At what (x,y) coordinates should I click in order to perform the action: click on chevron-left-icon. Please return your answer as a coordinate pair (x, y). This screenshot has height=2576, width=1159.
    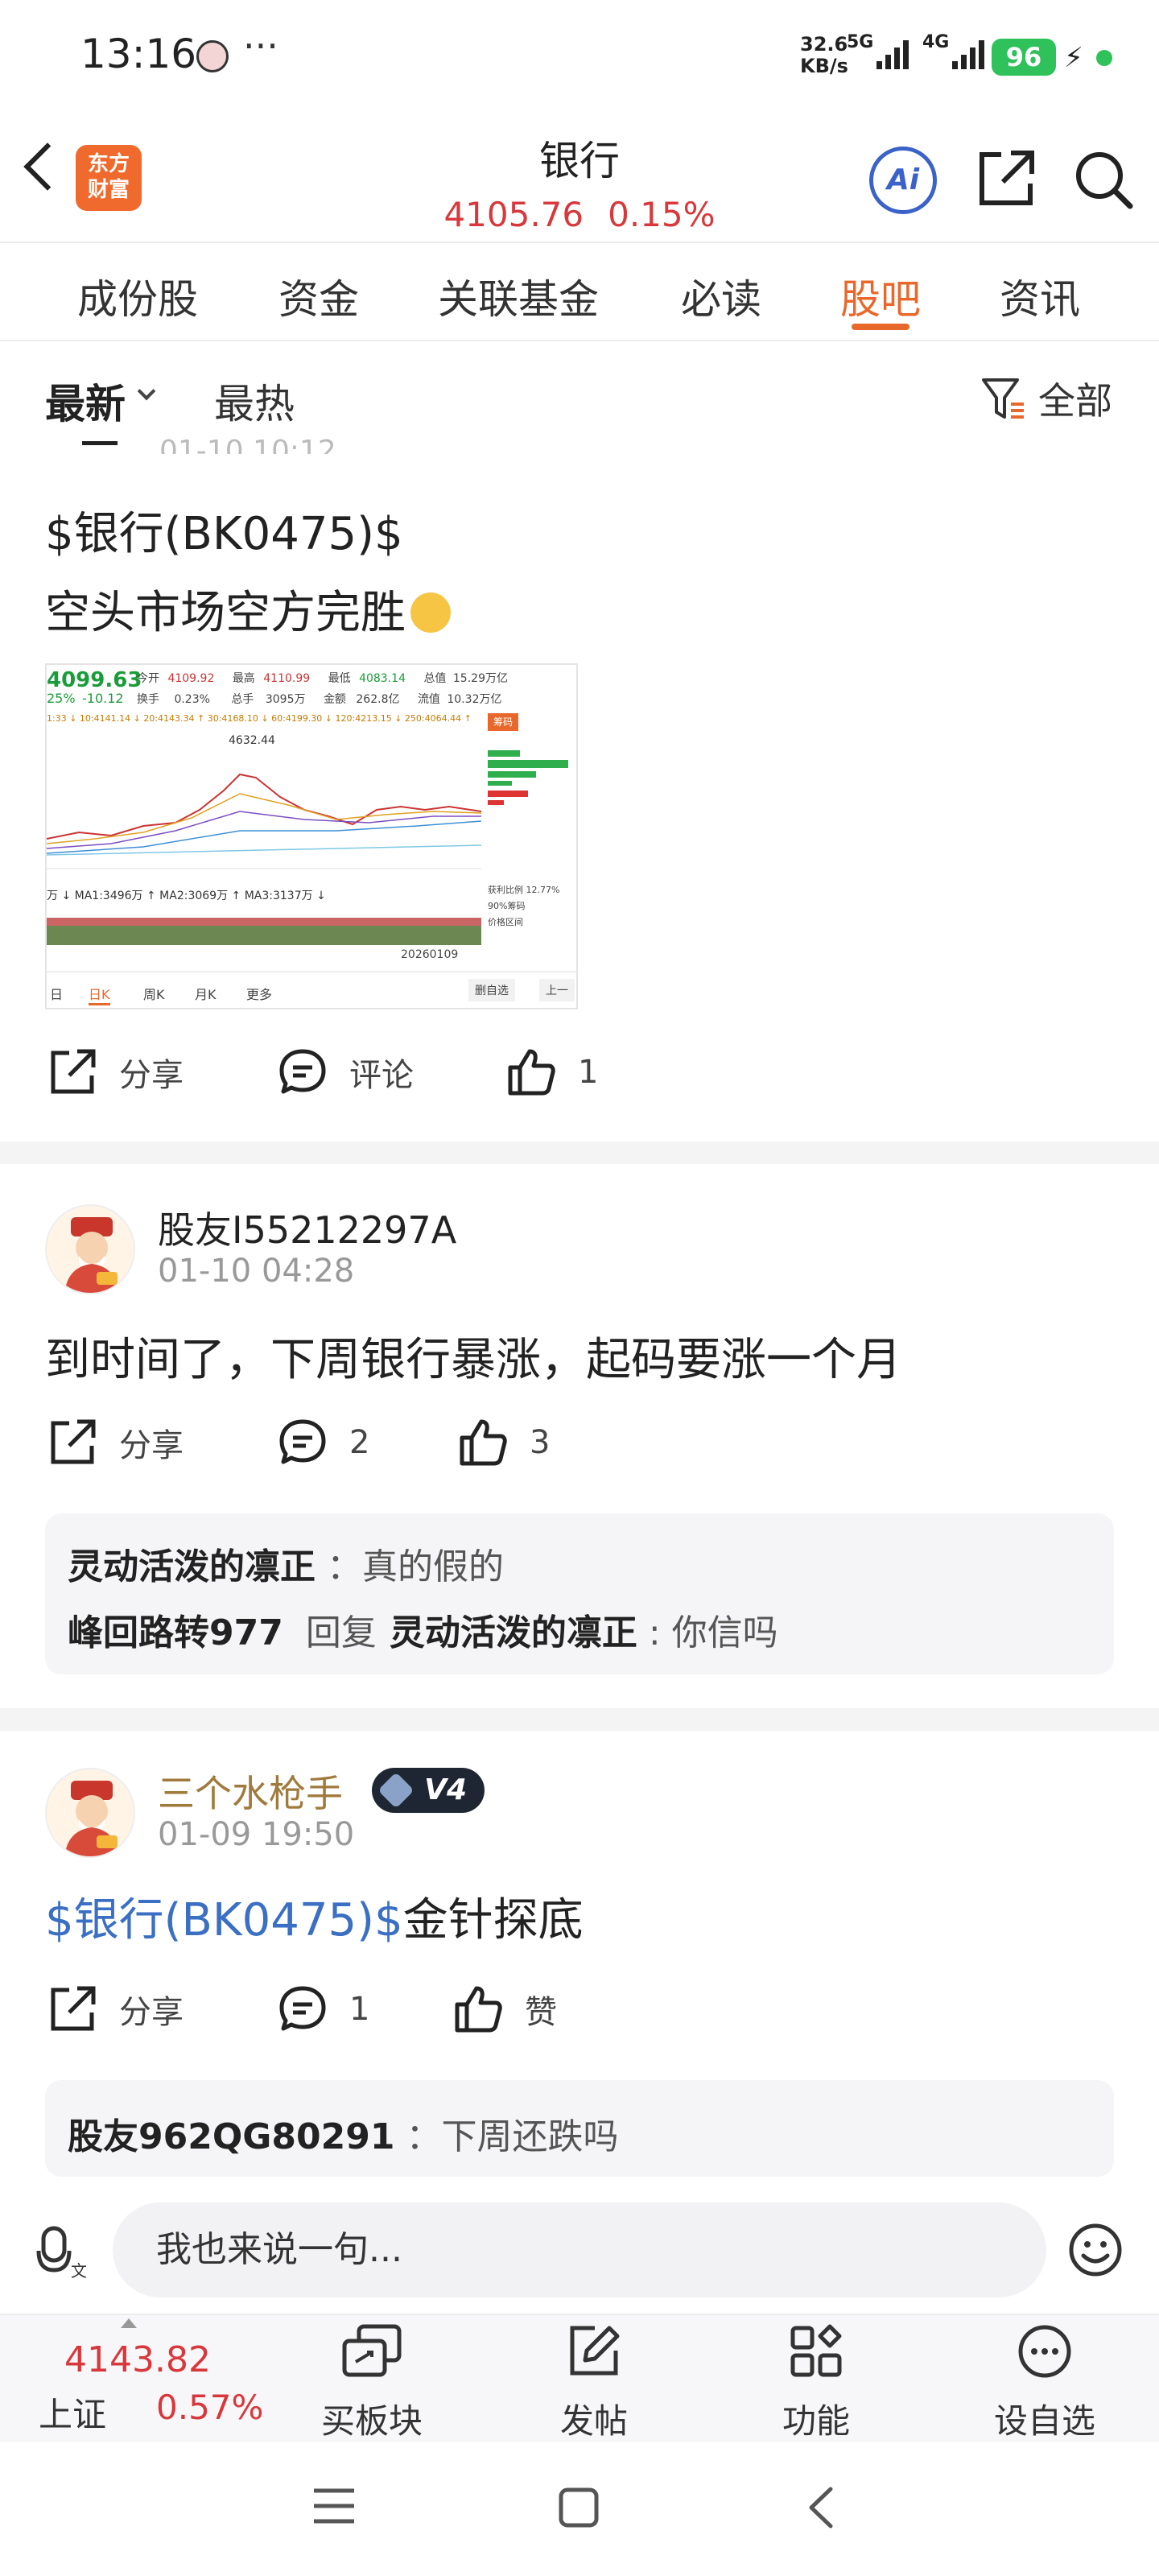
    Looking at the image, I should click on (821, 2508).